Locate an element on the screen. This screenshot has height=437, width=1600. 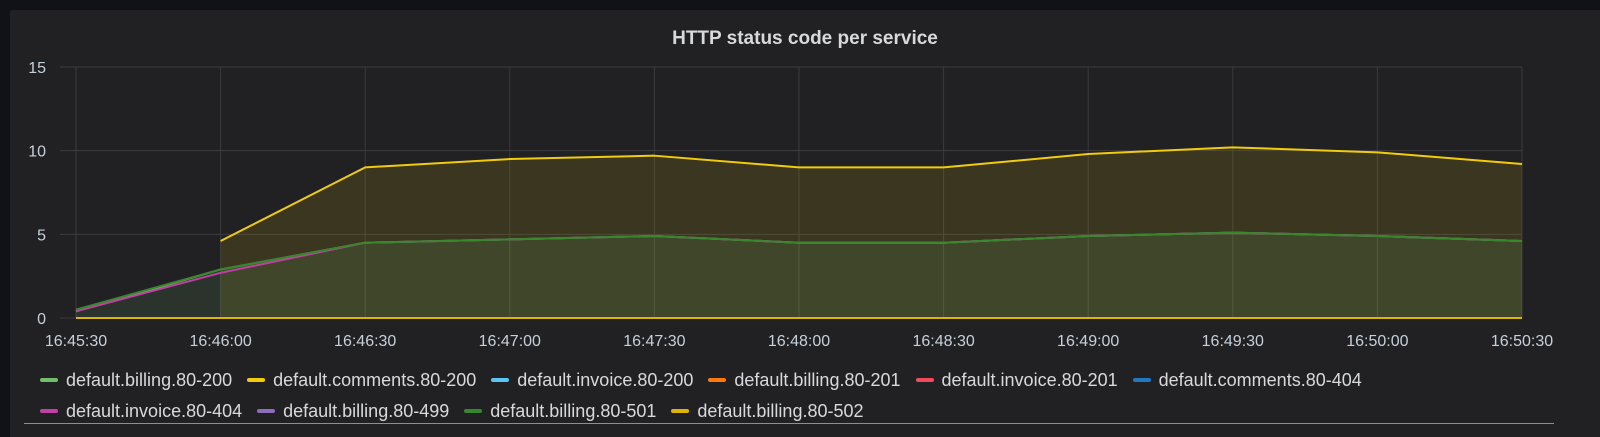
x-tick-label: 16:46:00 is located at coordinates (220, 341).